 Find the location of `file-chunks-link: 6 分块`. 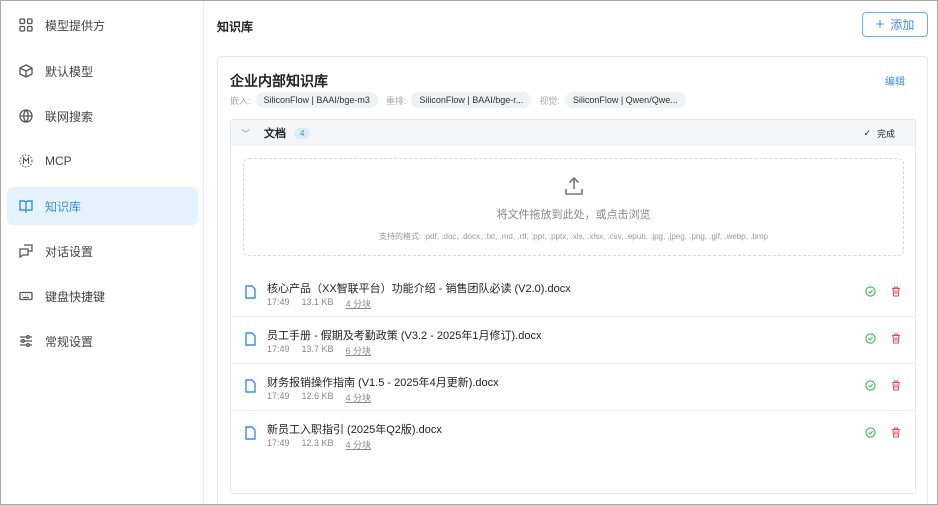

file-chunks-link: 6 分块 is located at coordinates (359, 350).